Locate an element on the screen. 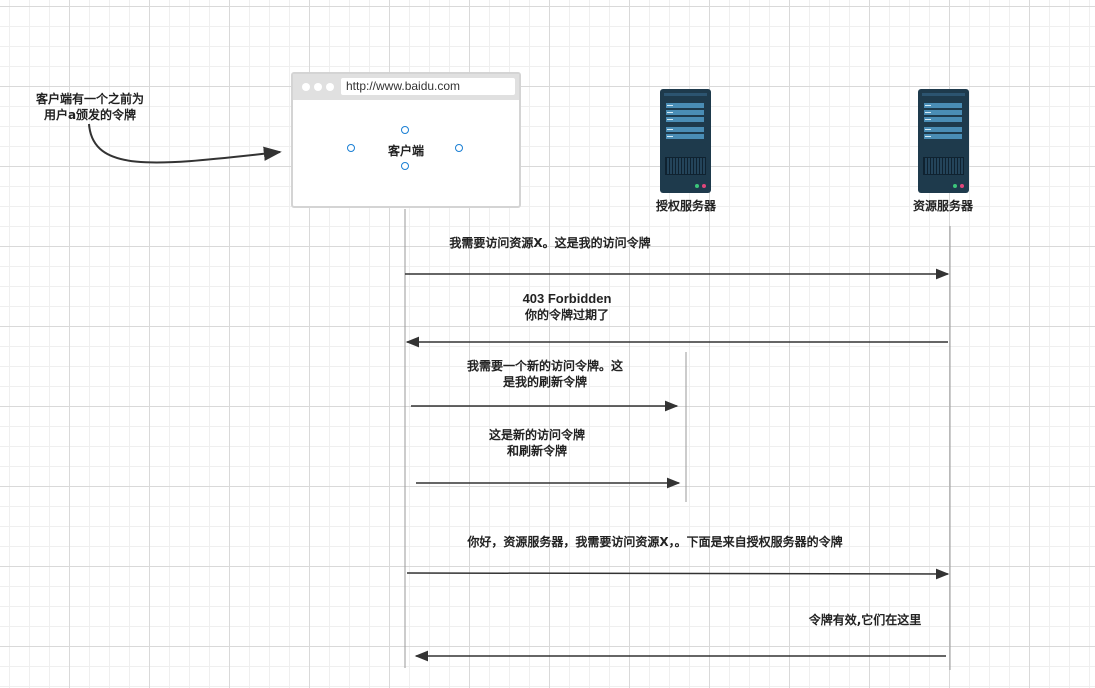 This screenshot has width=1095, height=688. message-label-3: 我需要一个新的访问令牌。这 是我的刷新令牌 is located at coordinates (545, 374).